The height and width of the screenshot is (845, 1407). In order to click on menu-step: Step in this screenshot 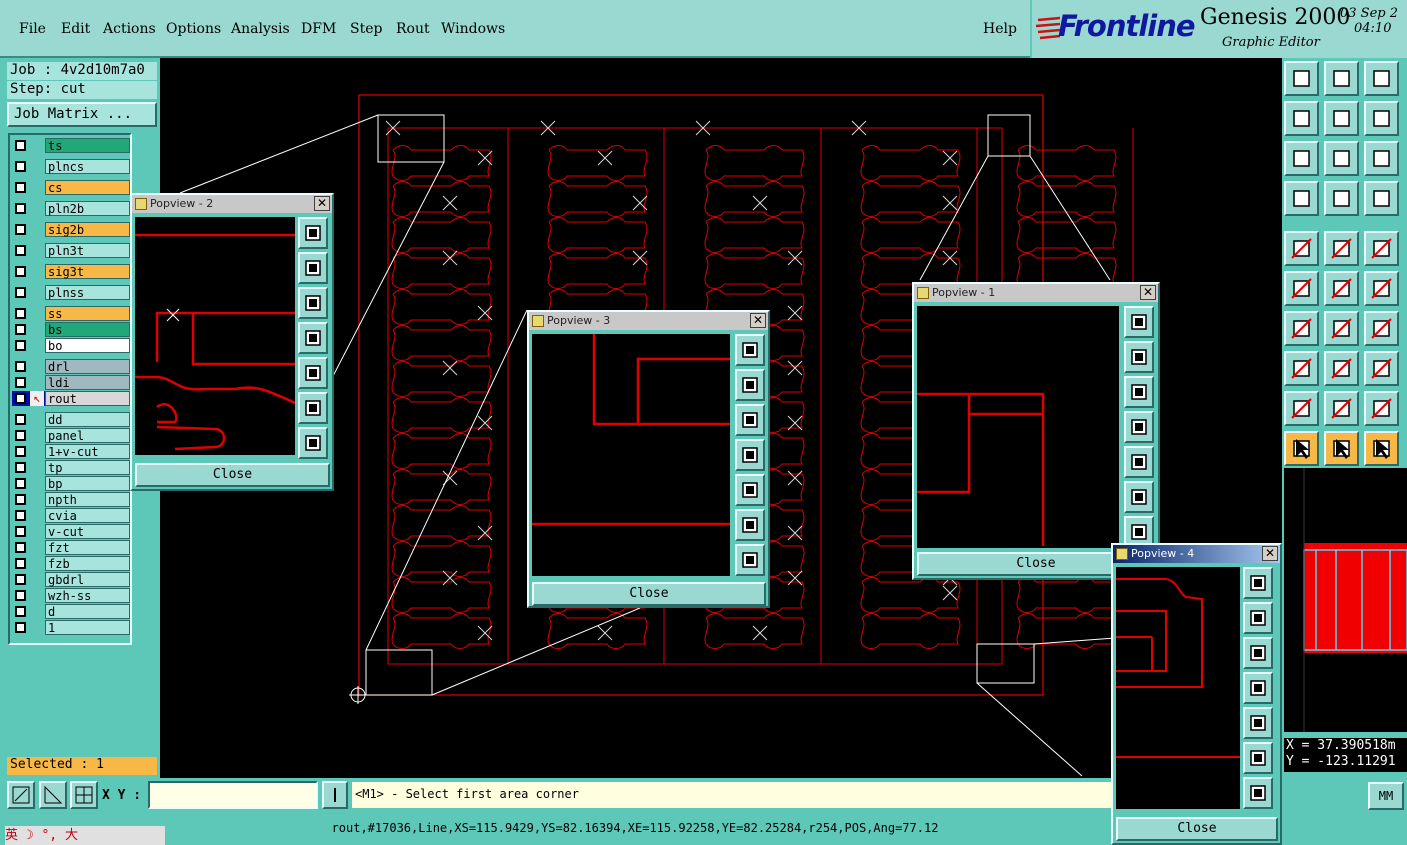, I will do `click(366, 29)`.